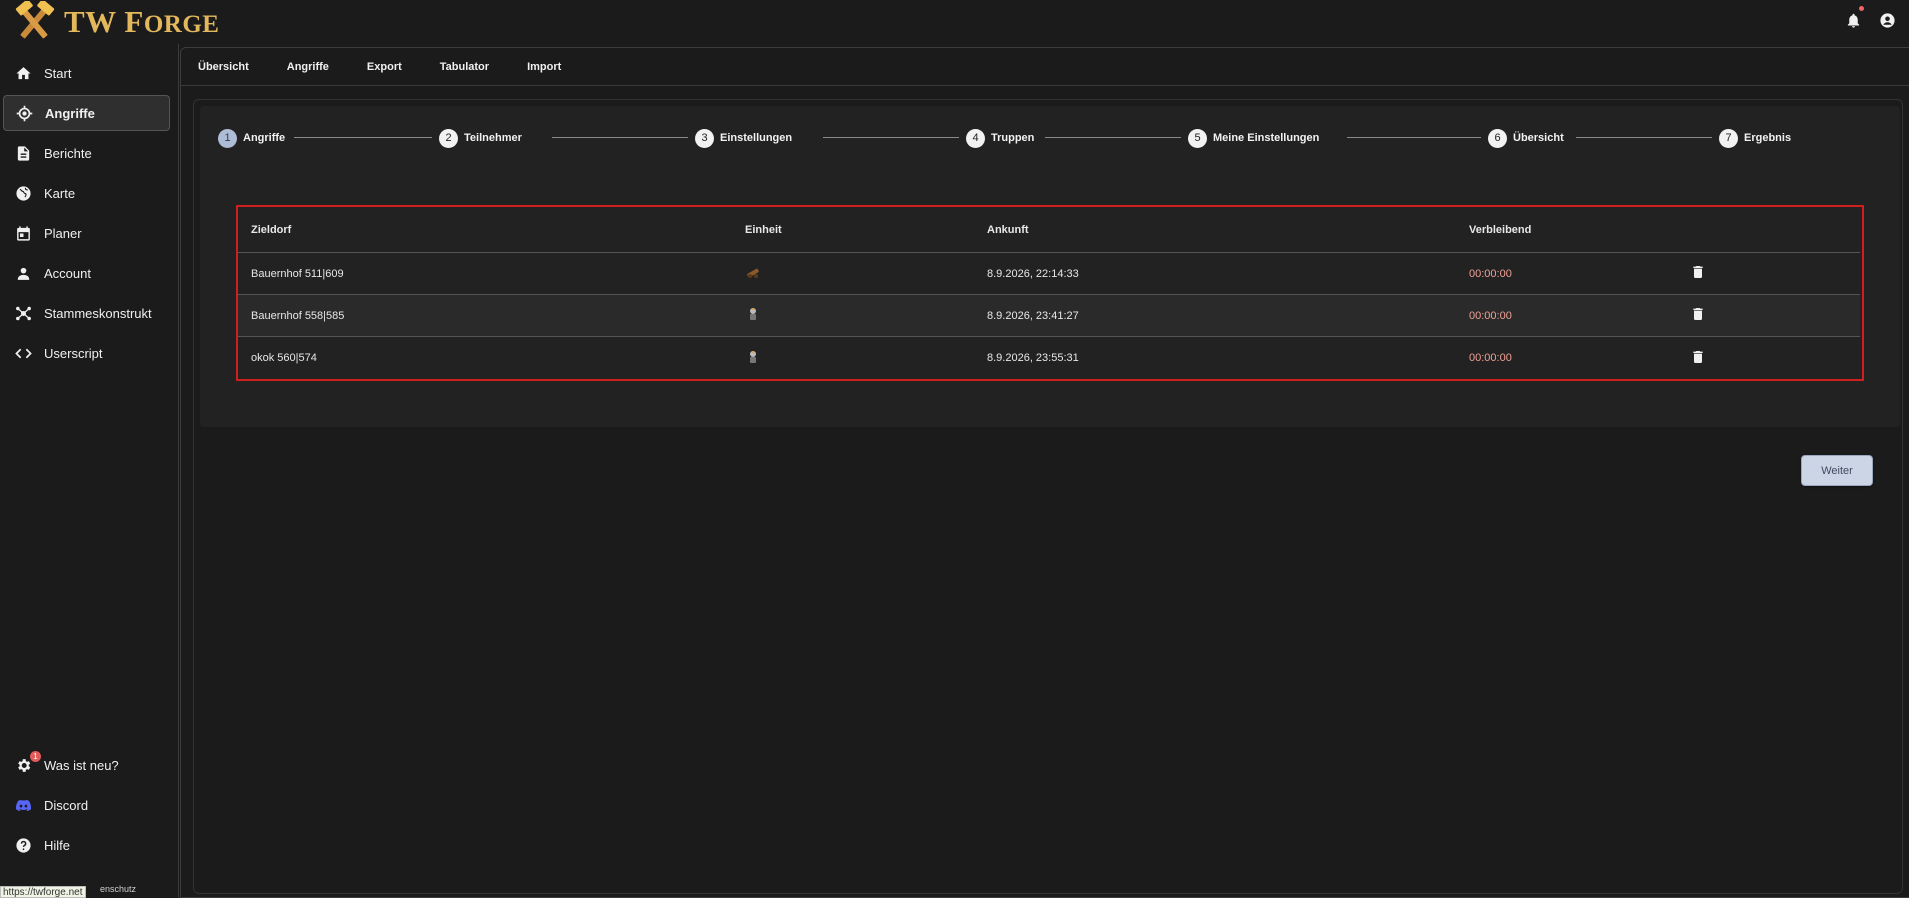 Image resolution: width=1909 pixels, height=898 pixels. What do you see at coordinates (58, 73) in the screenshot?
I see `sidebar-item-label: Start` at bounding box center [58, 73].